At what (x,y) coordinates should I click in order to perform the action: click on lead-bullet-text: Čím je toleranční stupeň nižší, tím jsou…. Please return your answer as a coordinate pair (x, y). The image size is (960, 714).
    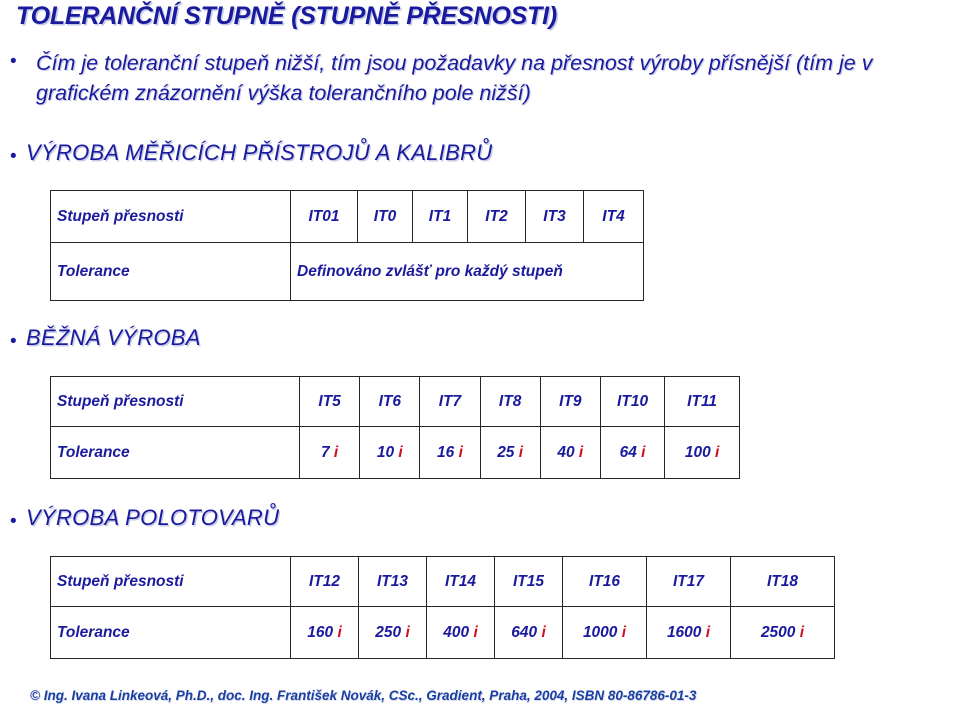
    Looking at the image, I should click on (454, 78).